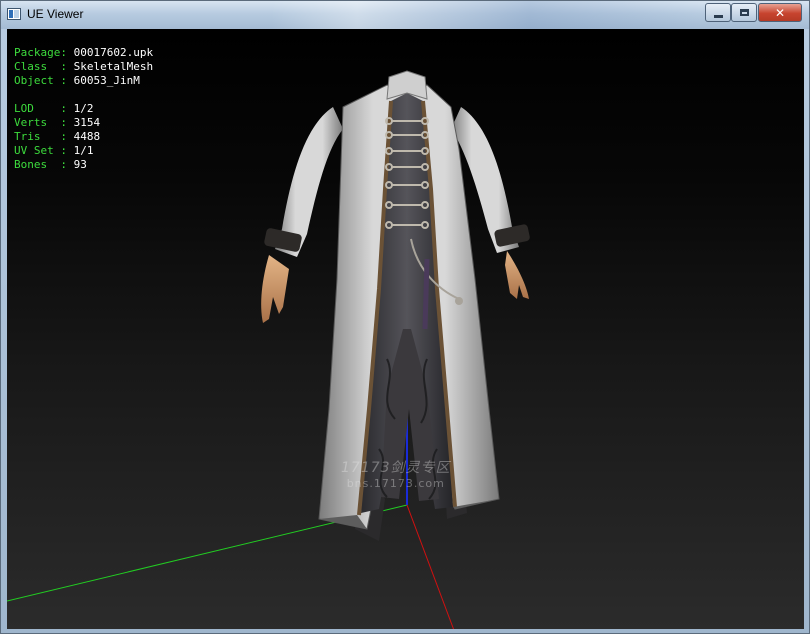  Describe the element at coordinates (14, 14) in the screenshot. I see `app-window-icon` at that location.